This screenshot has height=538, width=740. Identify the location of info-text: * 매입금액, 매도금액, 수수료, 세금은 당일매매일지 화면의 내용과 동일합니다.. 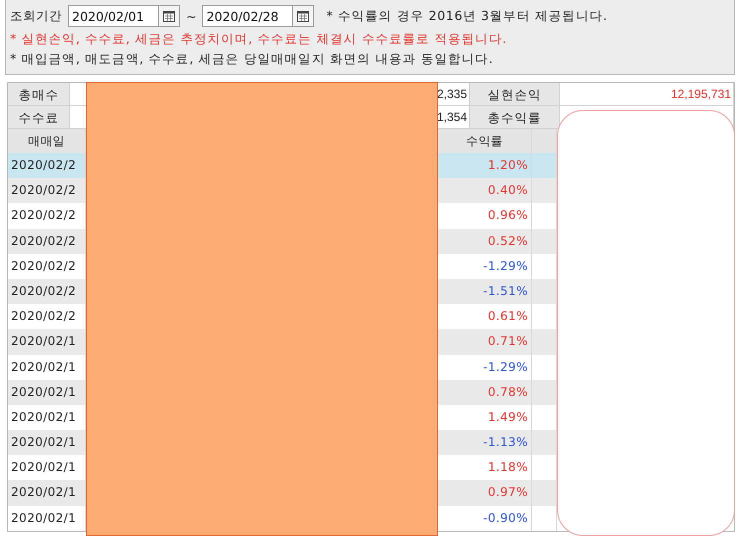
(252, 59).